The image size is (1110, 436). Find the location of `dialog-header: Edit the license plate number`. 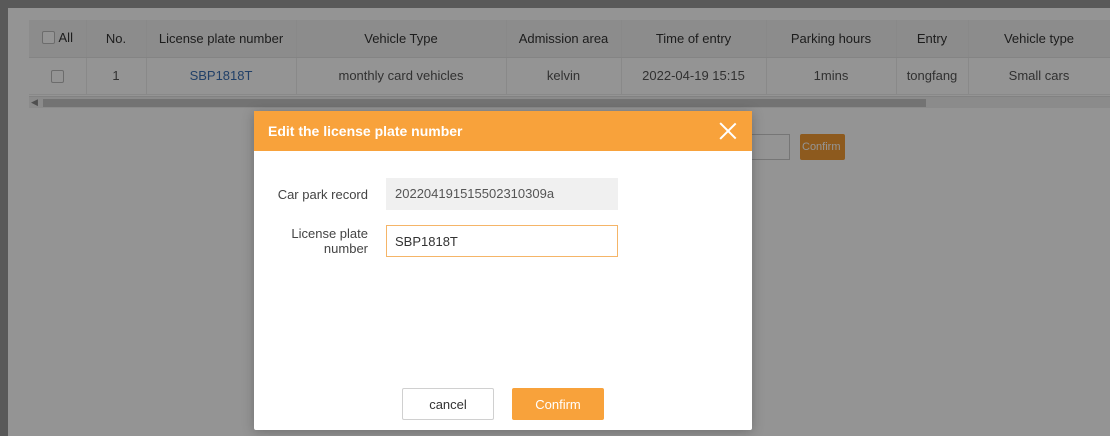

dialog-header: Edit the license plate number is located at coordinates (503, 131).